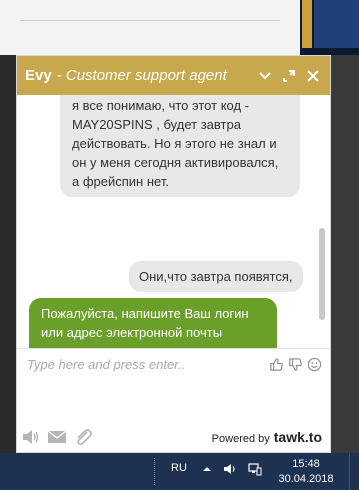  I want to click on header-controls, so click(294, 76).